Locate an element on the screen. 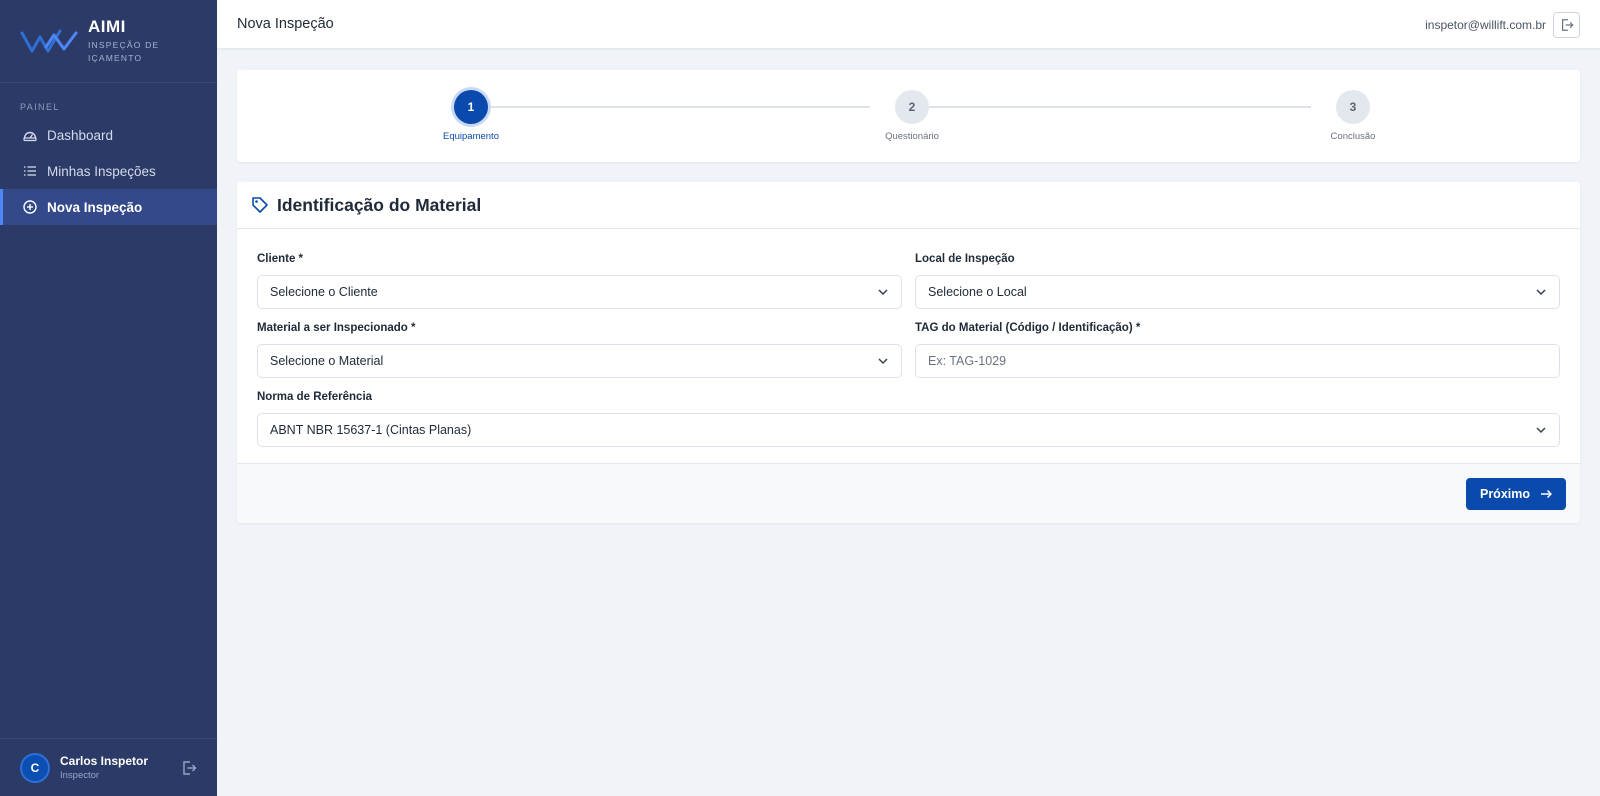 This screenshot has height=796, width=1600. local-field: Local de Inspeção Selecione o Local is located at coordinates (1237, 281).